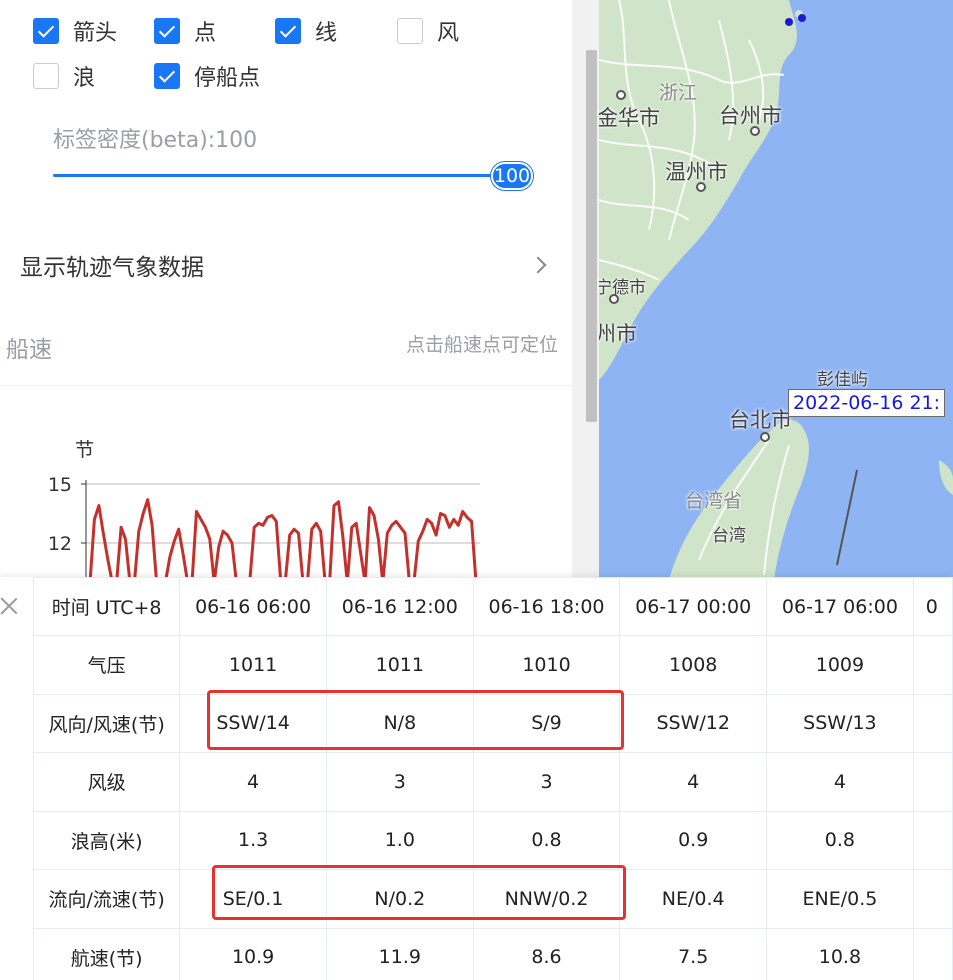 The image size is (953, 980). I want to click on table-header-time: 06-16 06:00, so click(253, 606).